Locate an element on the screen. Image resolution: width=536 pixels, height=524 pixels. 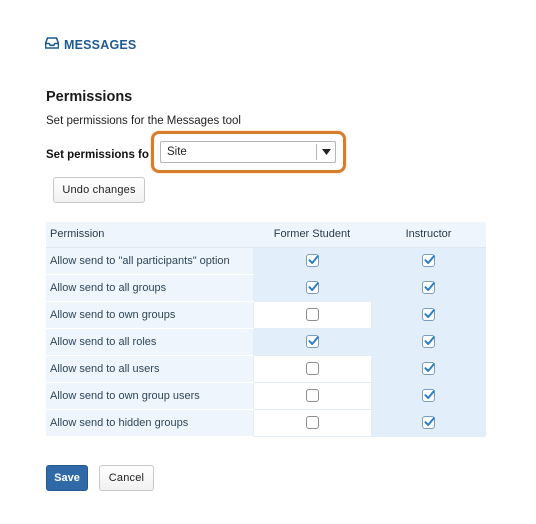
permission-label: Allow send to all users is located at coordinates (149, 369).